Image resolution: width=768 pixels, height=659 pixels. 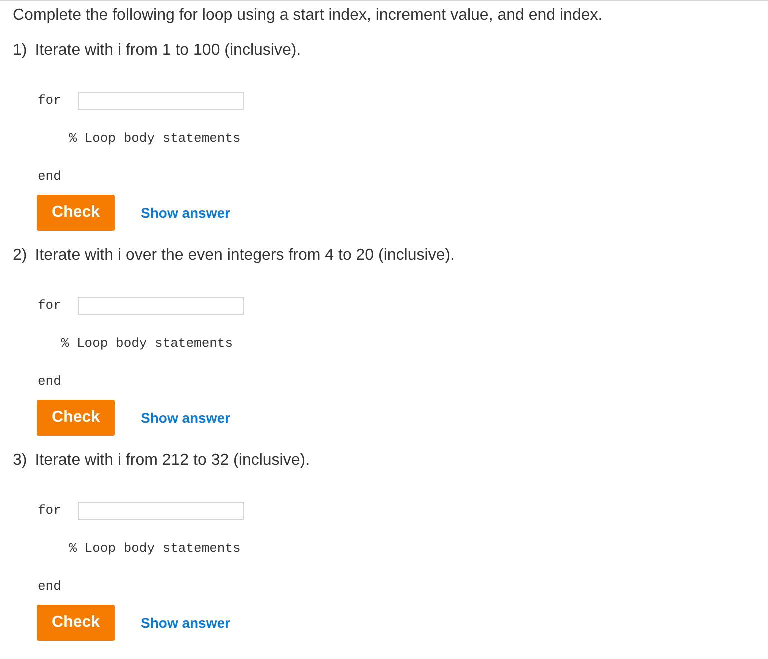 What do you see at coordinates (20, 51) in the screenshot?
I see `question-number: 1)` at bounding box center [20, 51].